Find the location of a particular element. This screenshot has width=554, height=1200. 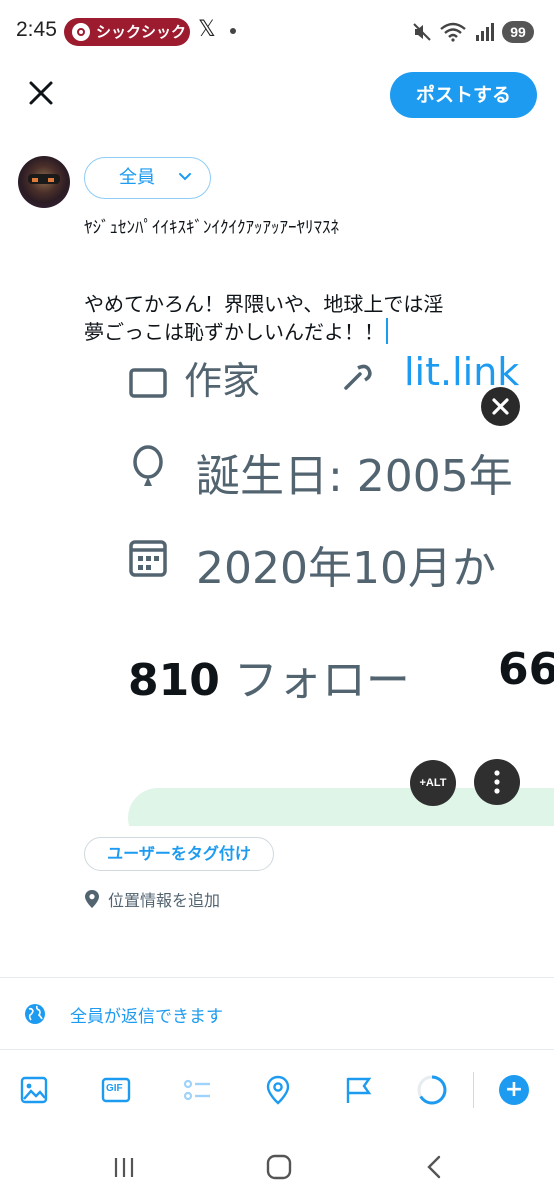

notification-label: シックシック is located at coordinates (141, 32).